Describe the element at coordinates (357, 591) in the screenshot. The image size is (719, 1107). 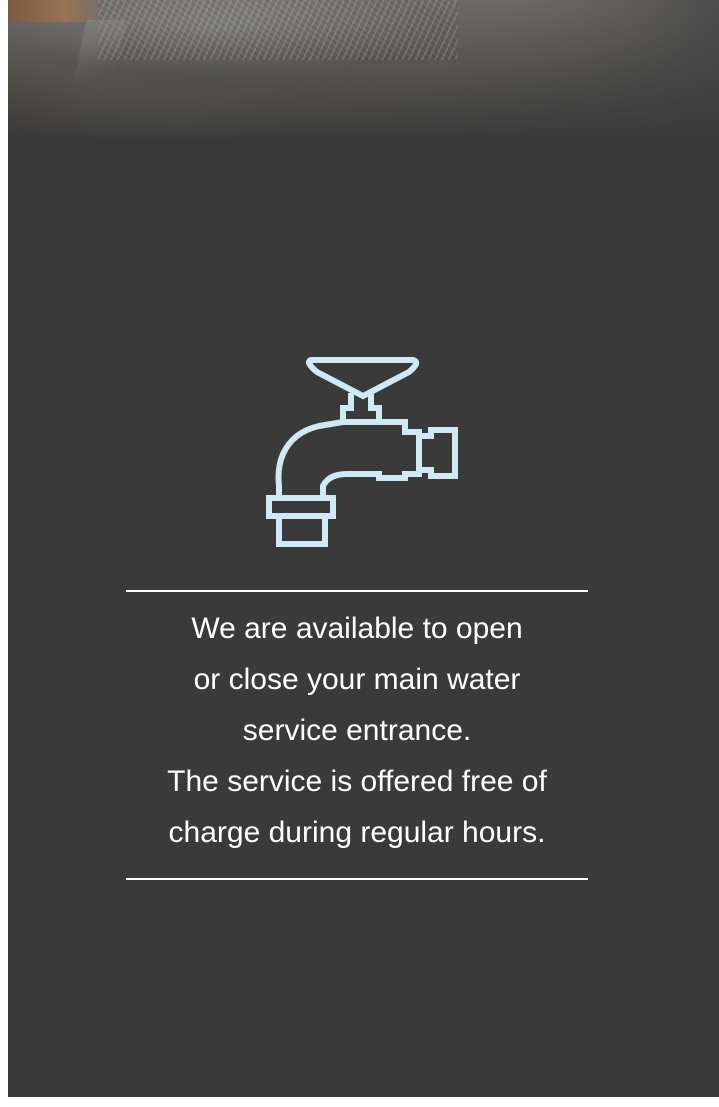
I see `divider-top` at that location.